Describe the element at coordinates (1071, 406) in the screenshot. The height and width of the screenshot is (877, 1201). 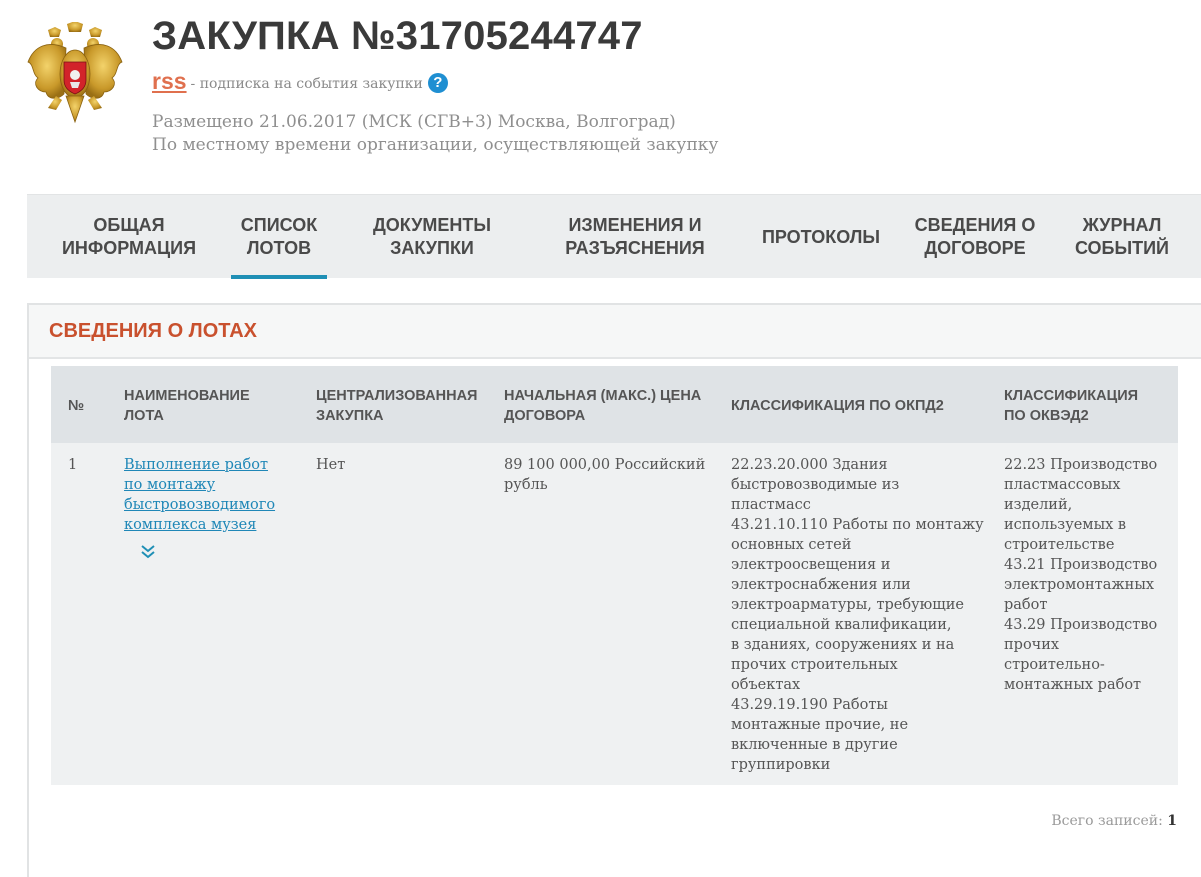
I see `col-okved2: Классификация по ОКВЭД2` at that location.